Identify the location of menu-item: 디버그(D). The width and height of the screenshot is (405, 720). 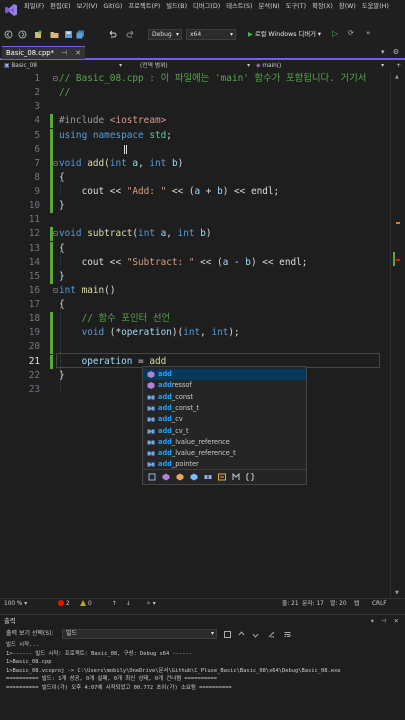
(206, 7).